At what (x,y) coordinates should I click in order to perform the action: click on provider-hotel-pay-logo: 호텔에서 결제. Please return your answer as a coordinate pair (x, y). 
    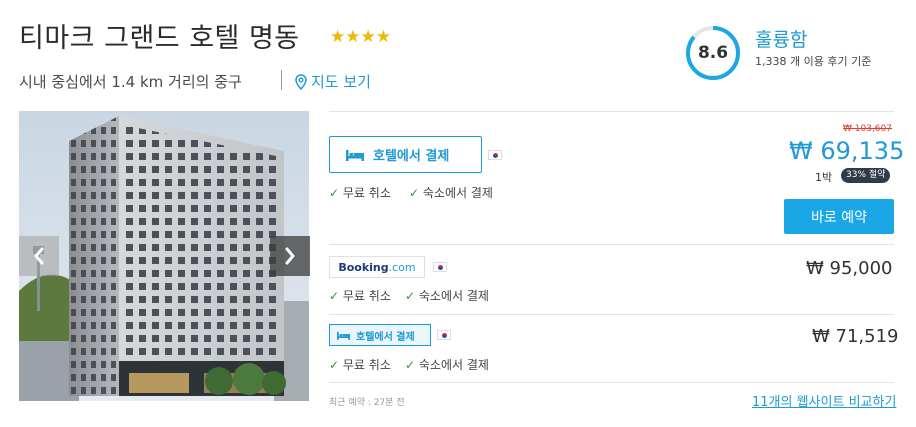
    Looking at the image, I should click on (380, 335).